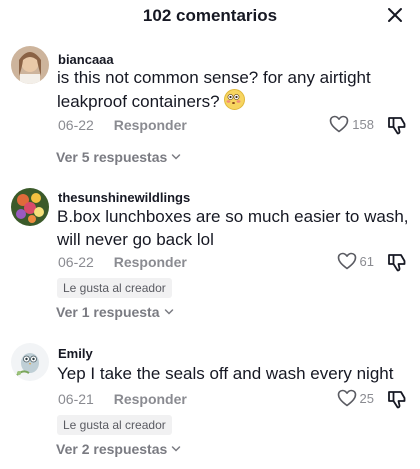 This screenshot has height=469, width=420. I want to click on comment-meta: 06-21 Responder, so click(122, 399).